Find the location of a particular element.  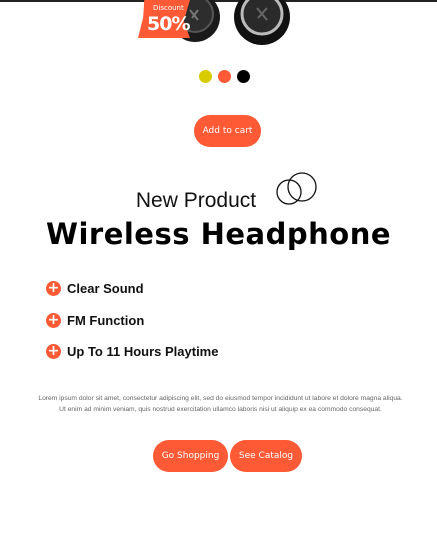

feature-label: Clear Sound is located at coordinates (105, 288).